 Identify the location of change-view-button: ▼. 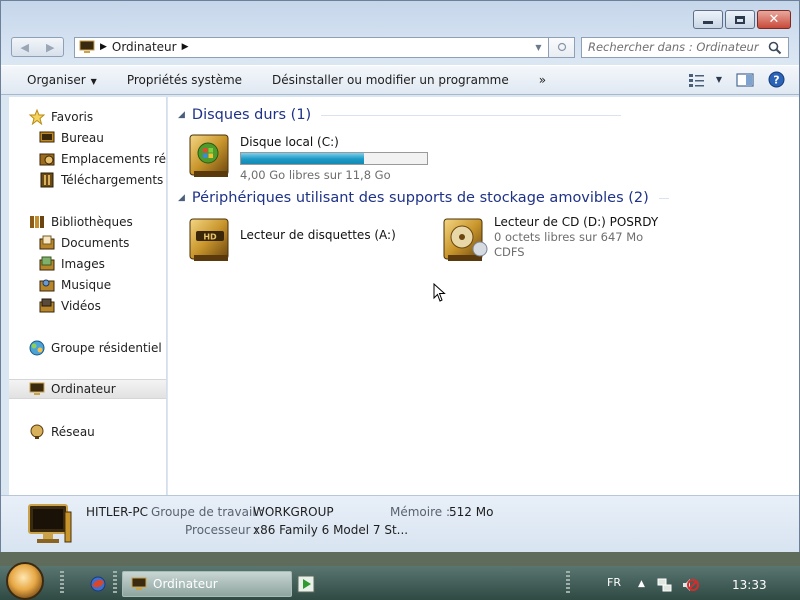
(705, 80).